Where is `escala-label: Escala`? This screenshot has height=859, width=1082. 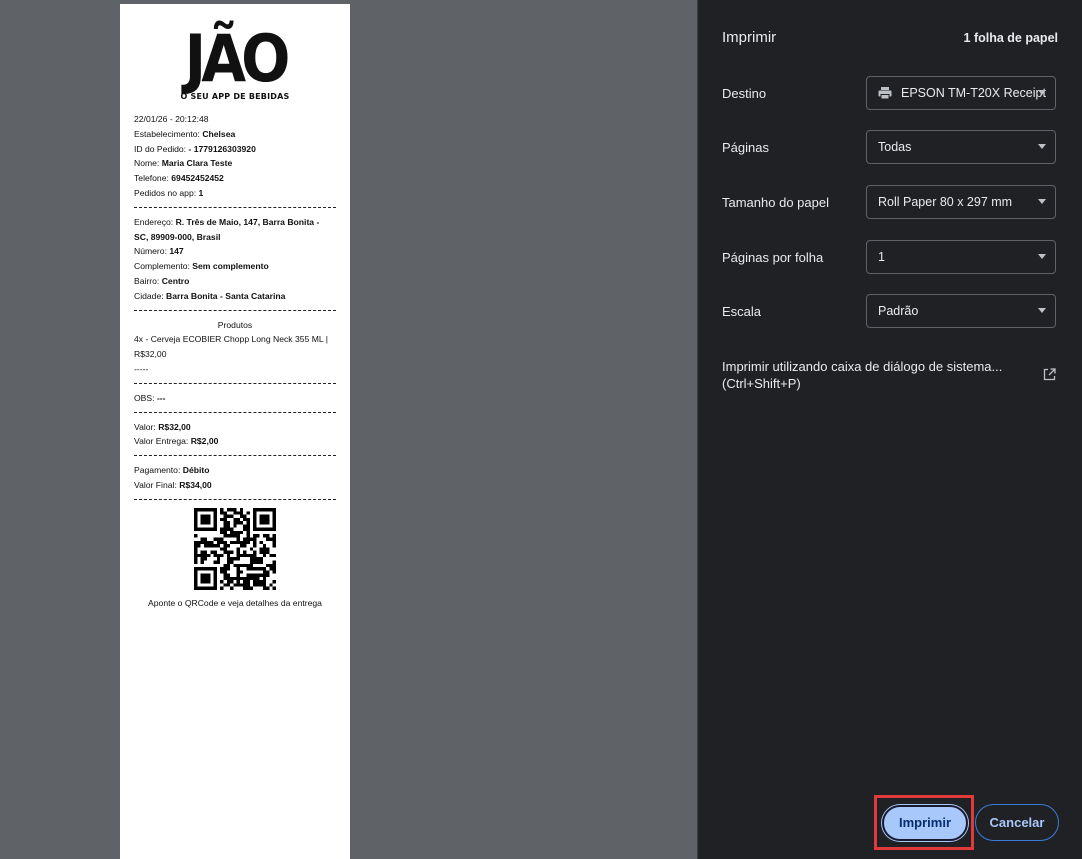 escala-label: Escala is located at coordinates (742, 311).